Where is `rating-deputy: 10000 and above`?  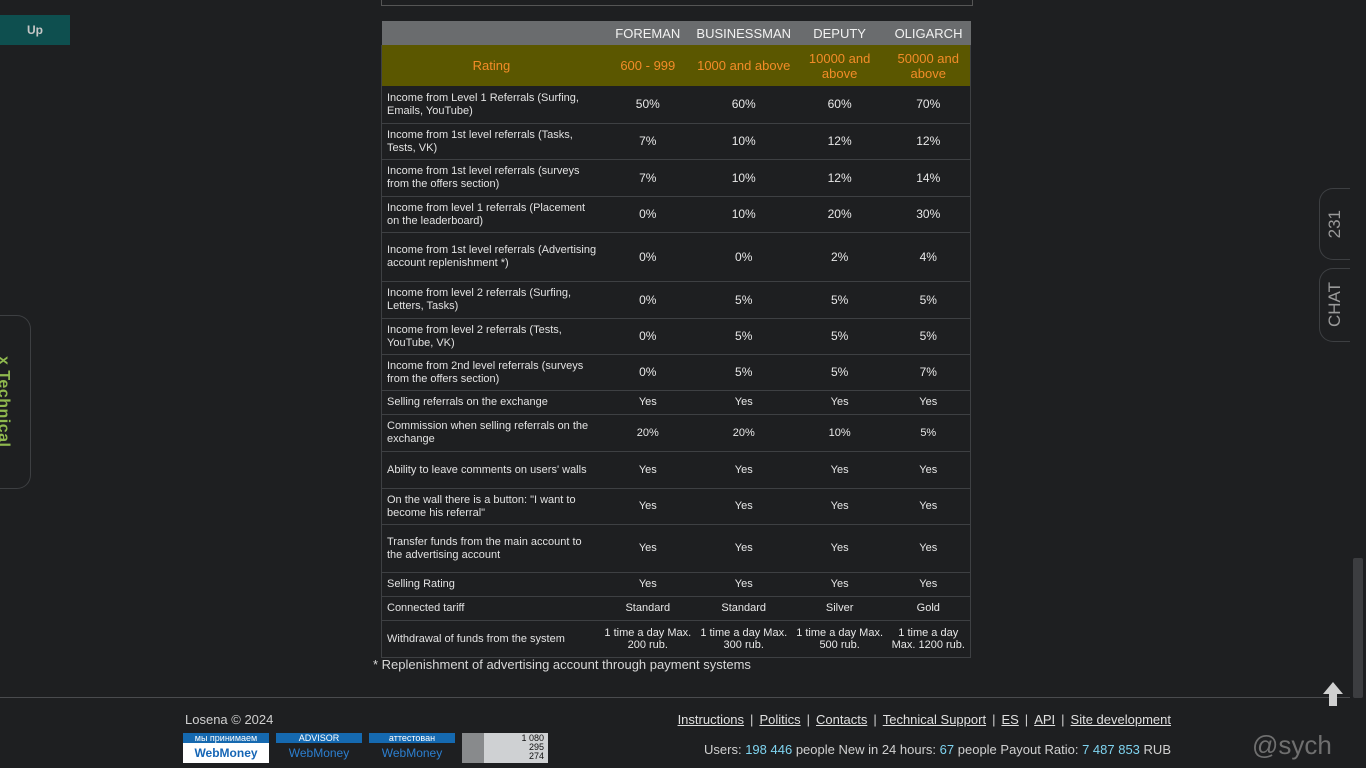 rating-deputy: 10000 and above is located at coordinates (839, 65).